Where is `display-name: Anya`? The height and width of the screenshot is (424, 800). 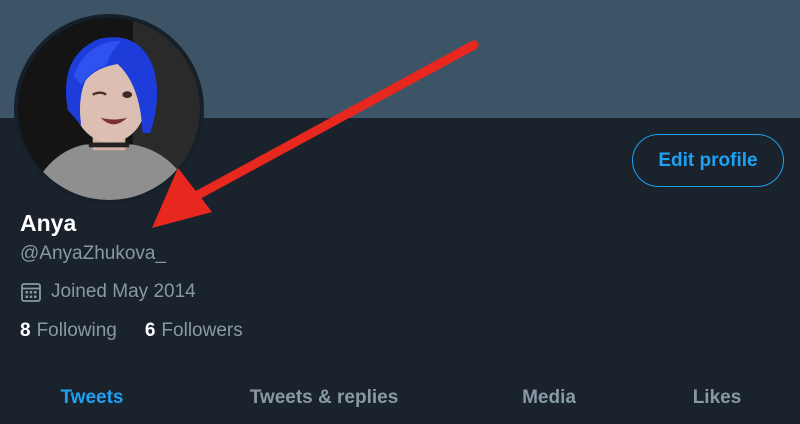
display-name: Anya is located at coordinates (48, 223).